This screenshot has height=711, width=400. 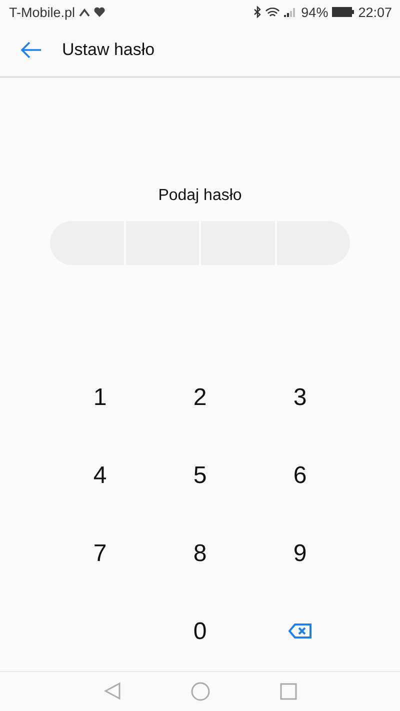 What do you see at coordinates (291, 12) in the screenshot?
I see `cell-signal-icon` at bounding box center [291, 12].